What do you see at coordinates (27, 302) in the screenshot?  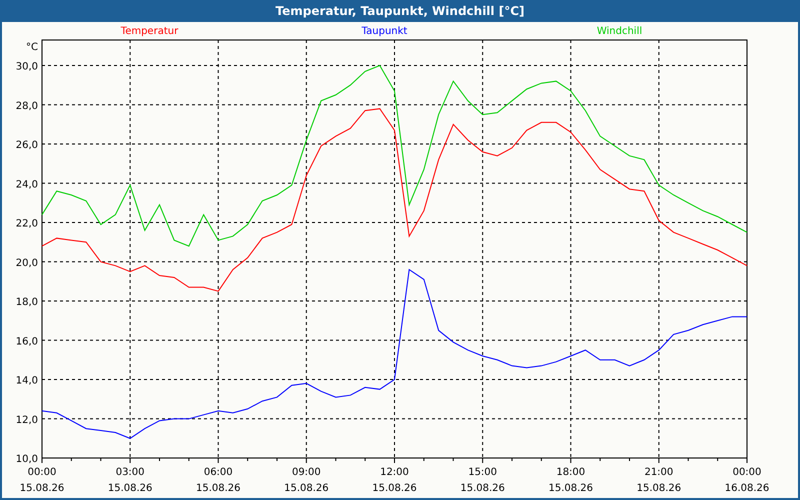 I see `y-tick-label: 18,0` at bounding box center [27, 302].